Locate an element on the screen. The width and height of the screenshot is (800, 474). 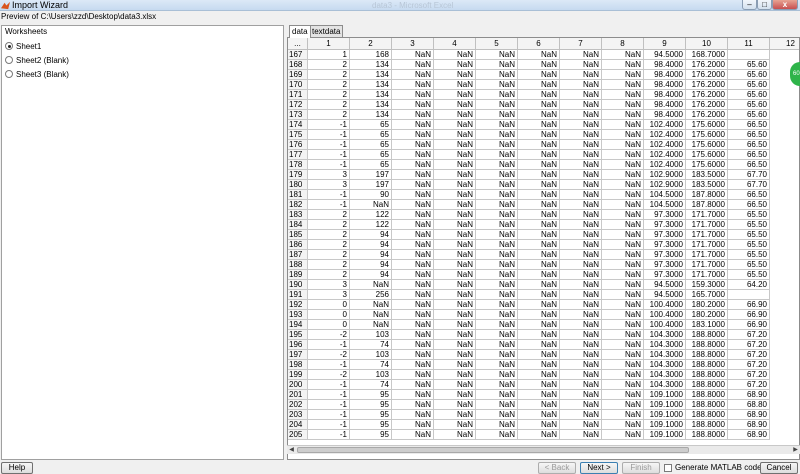
sheet-option-sheet1: Sheet1 is located at coordinates (23, 46).